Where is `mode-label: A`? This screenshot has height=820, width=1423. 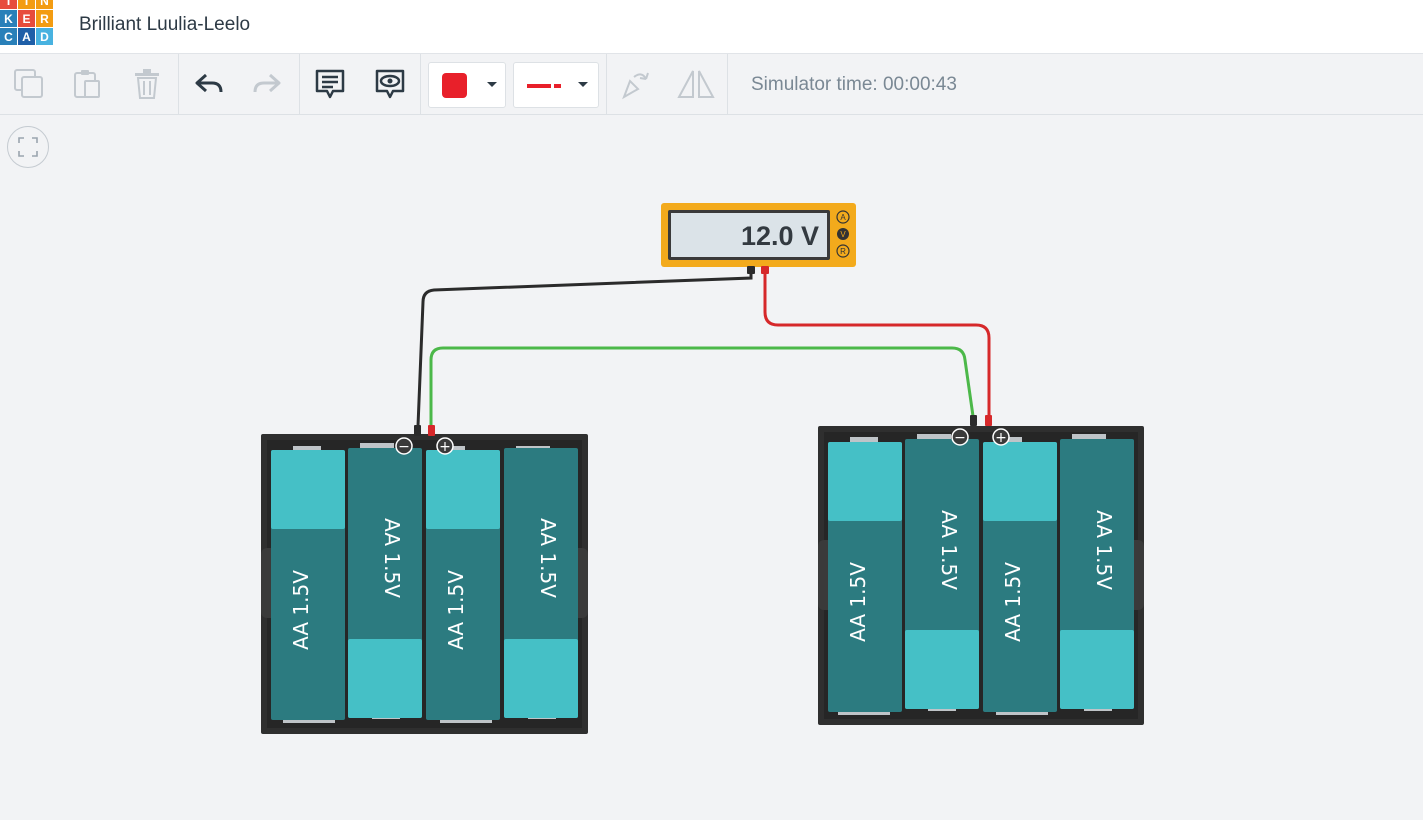
mode-label: A is located at coordinates (843, 217).